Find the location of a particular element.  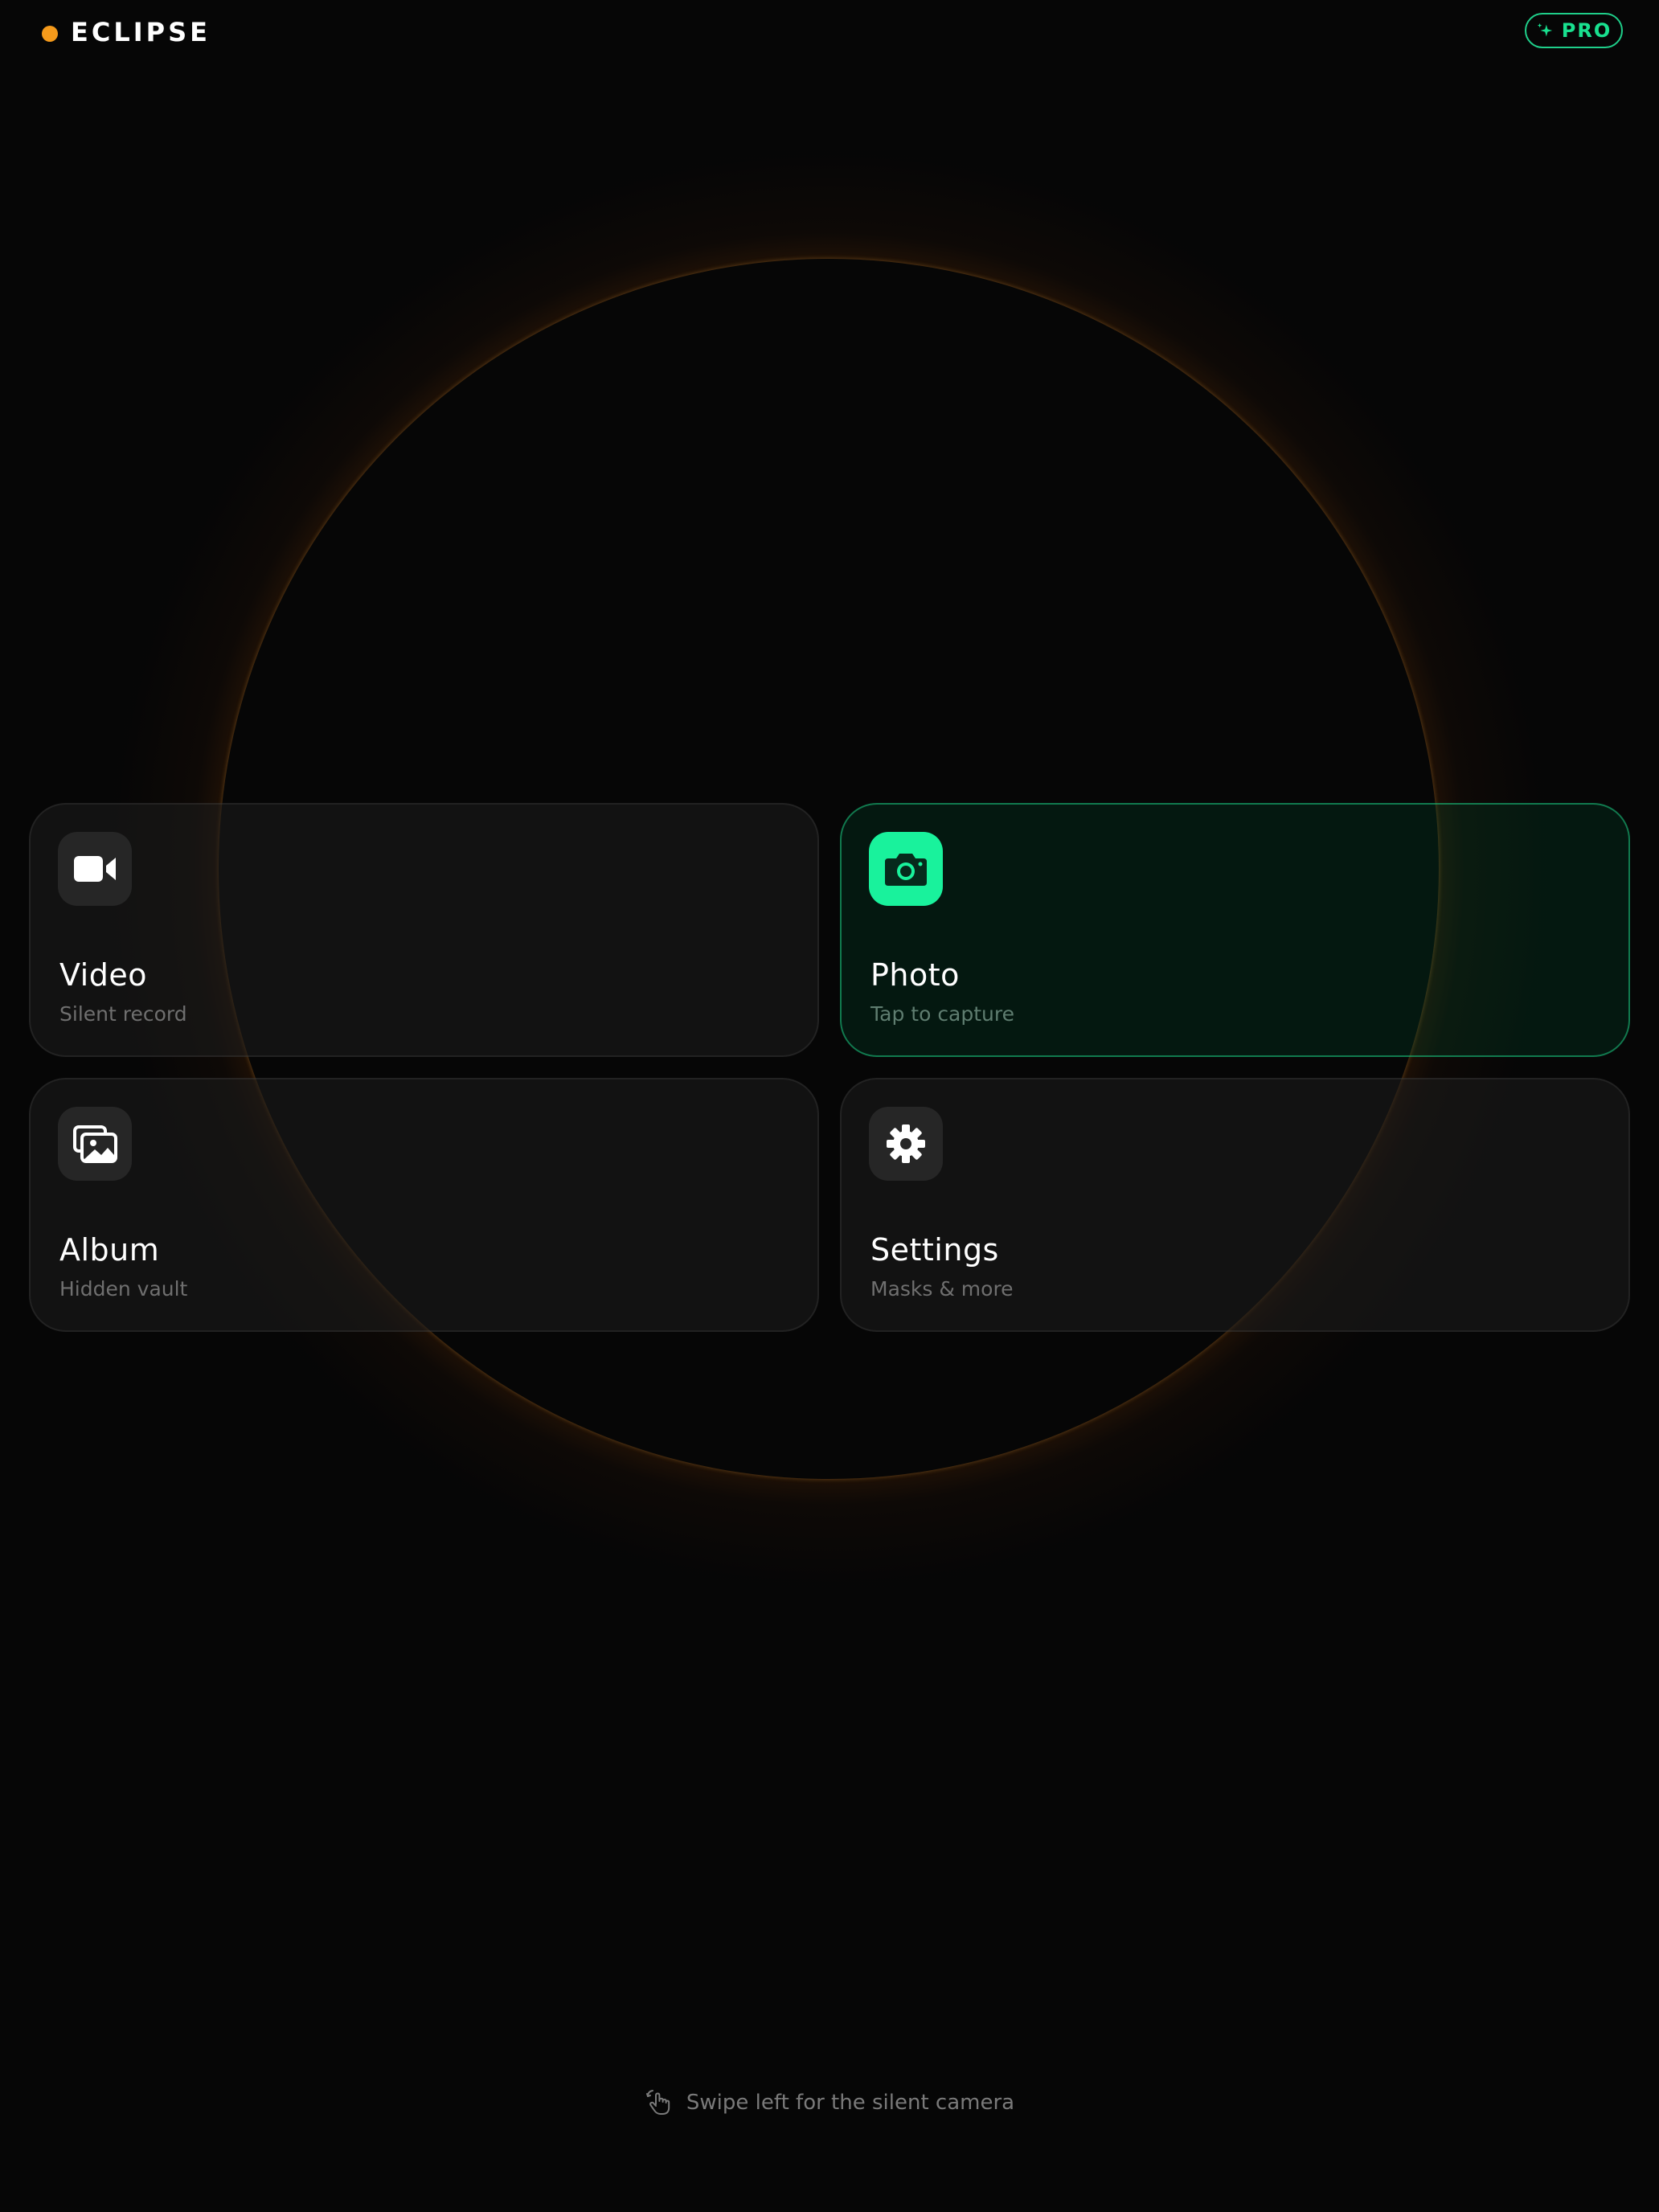

album-card: Album Hidden vault is located at coordinates (424, 1205).